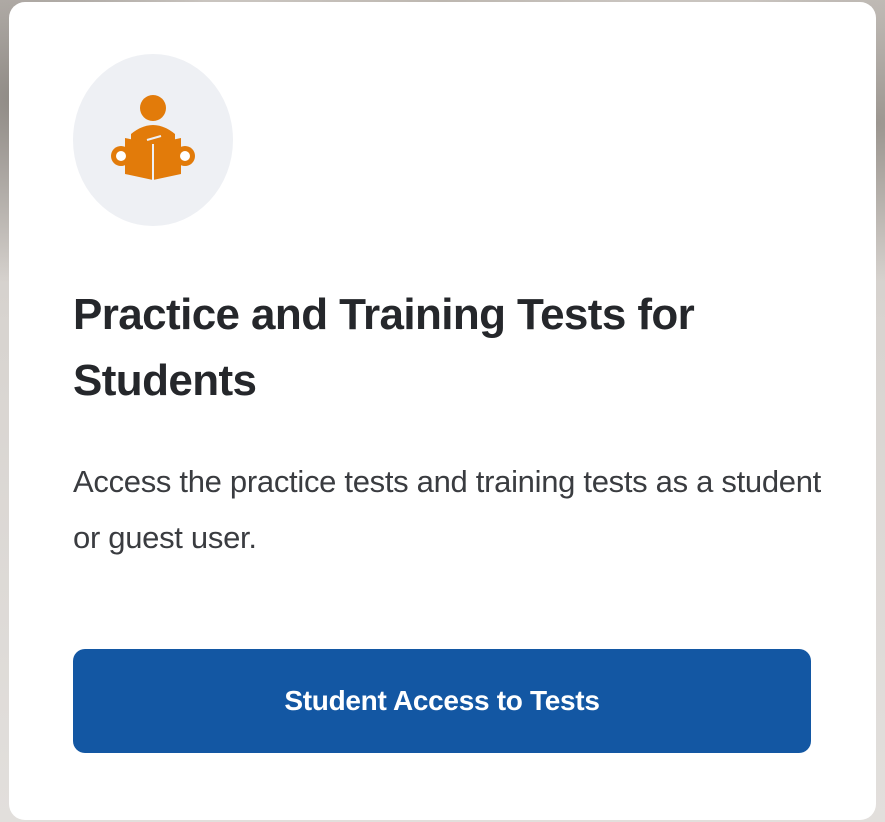 This screenshot has height=822, width=885. I want to click on student-access-button: Student Access to Tests, so click(442, 701).